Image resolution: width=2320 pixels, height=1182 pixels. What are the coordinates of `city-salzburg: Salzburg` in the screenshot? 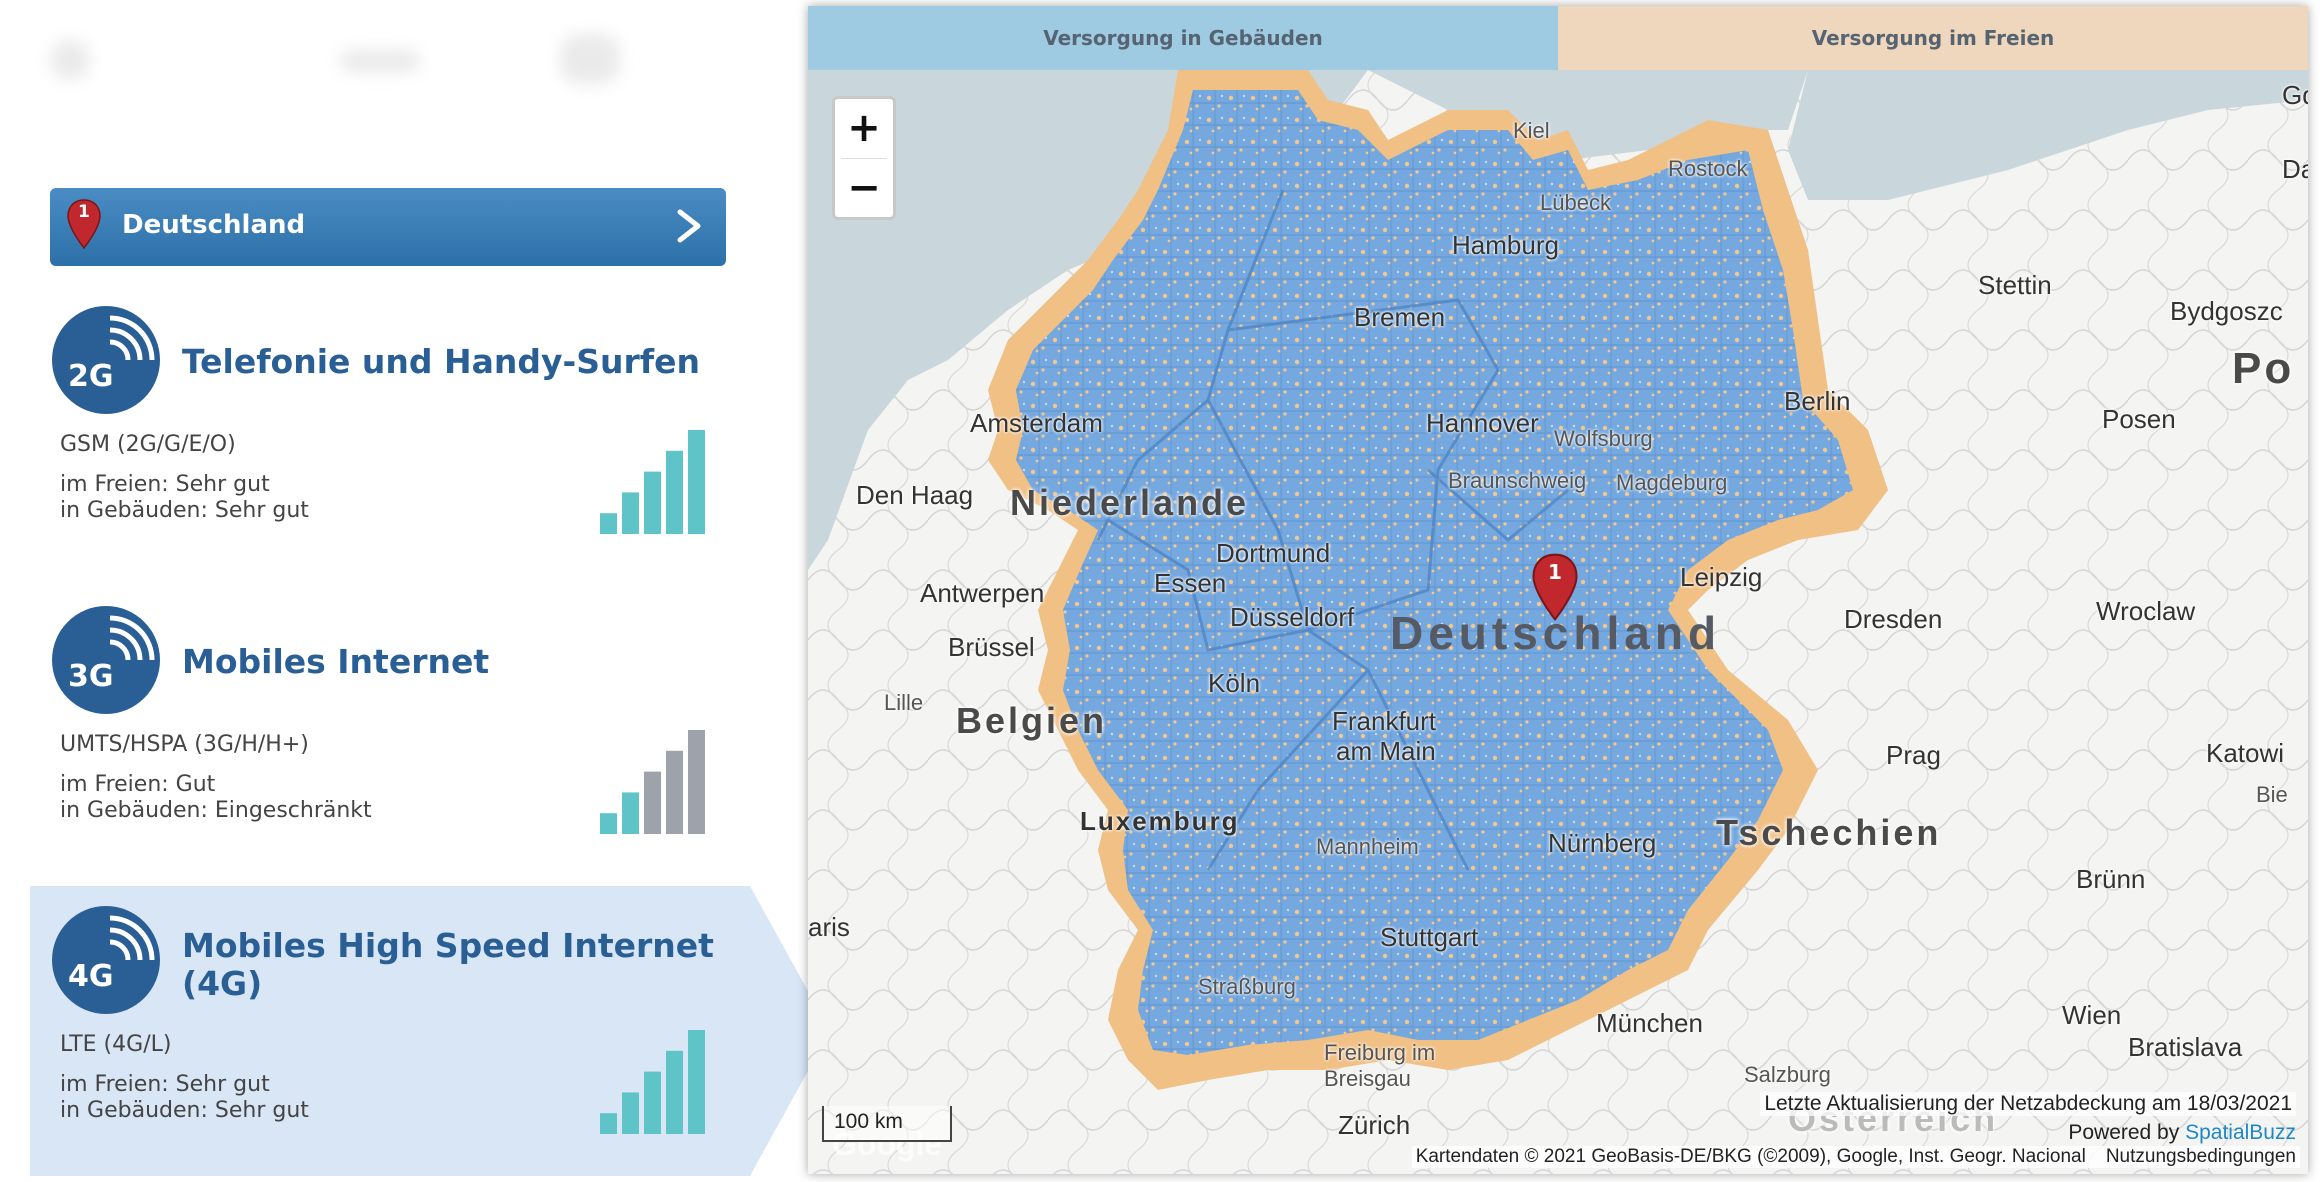 It's located at (1787, 1074).